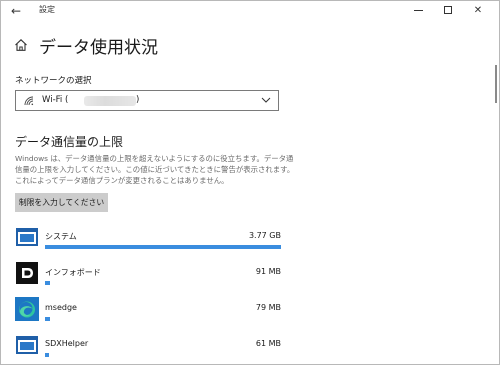 Image resolution: width=500 pixels, height=365 pixels. I want to click on network-select-label: ネットワークの選択, so click(53, 81).